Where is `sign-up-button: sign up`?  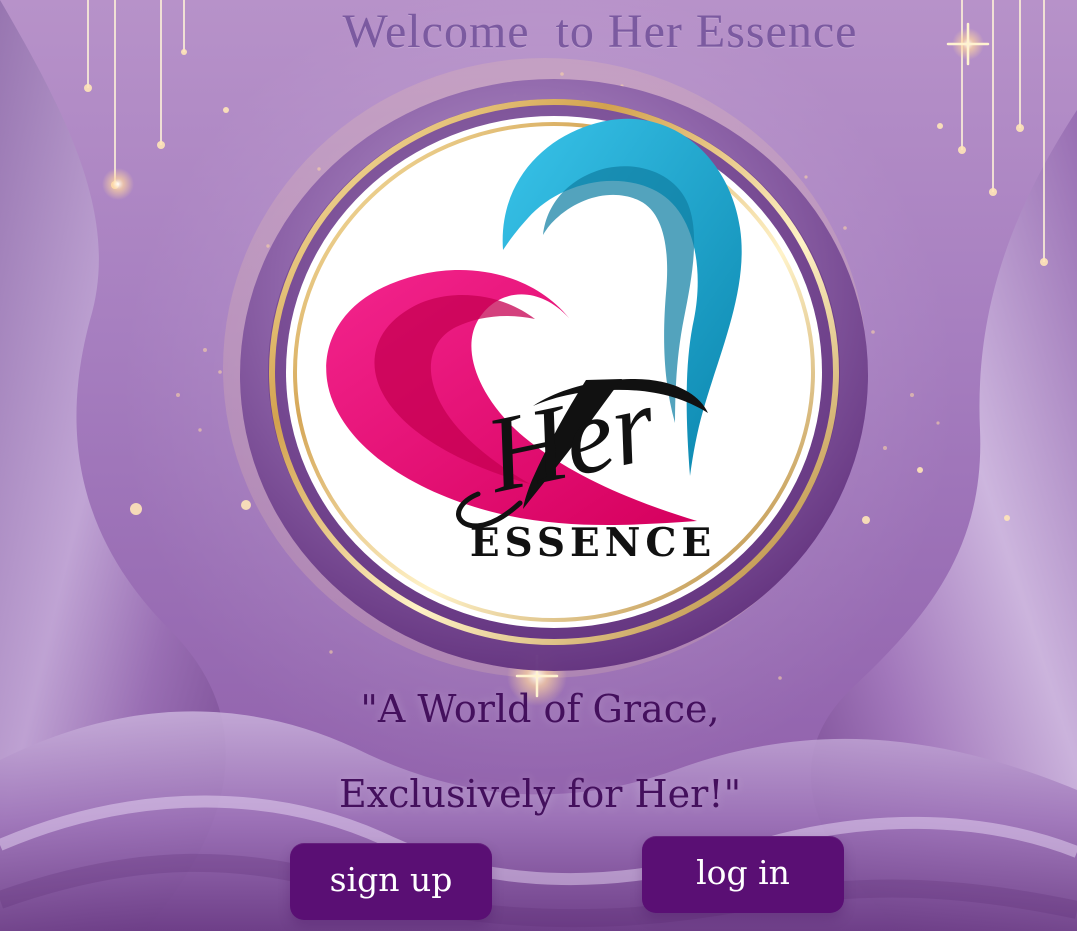 sign-up-button: sign up is located at coordinates (391, 881).